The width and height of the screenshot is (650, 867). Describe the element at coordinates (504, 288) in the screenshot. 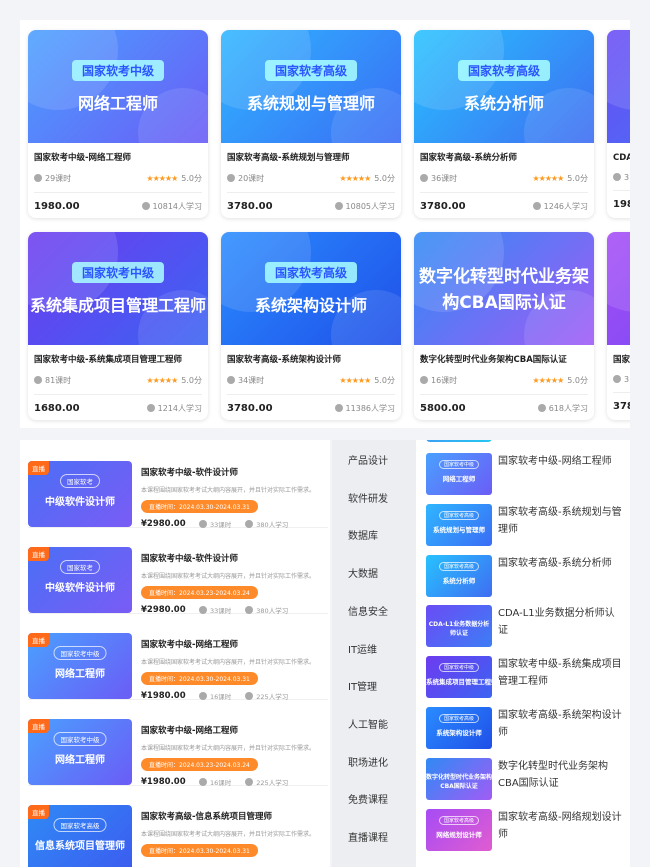

I see `course-thumbnail: 数字化转型时代业务架构CBA国际认证` at that location.